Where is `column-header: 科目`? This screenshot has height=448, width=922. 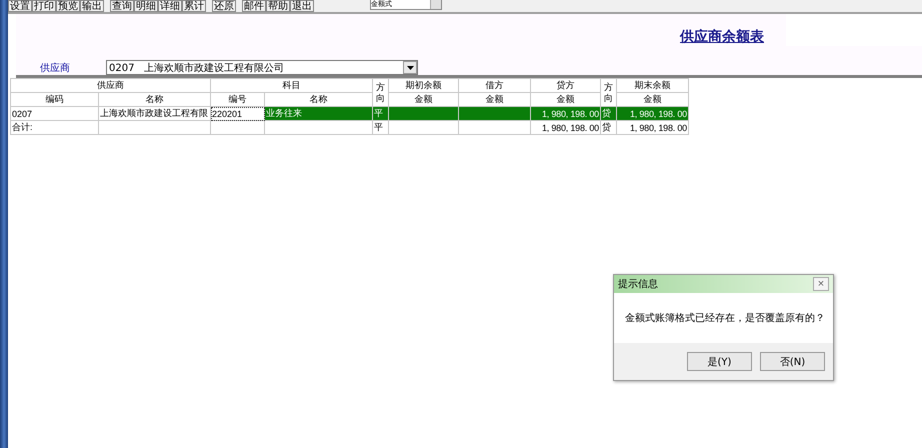
column-header: 科目 is located at coordinates (291, 85).